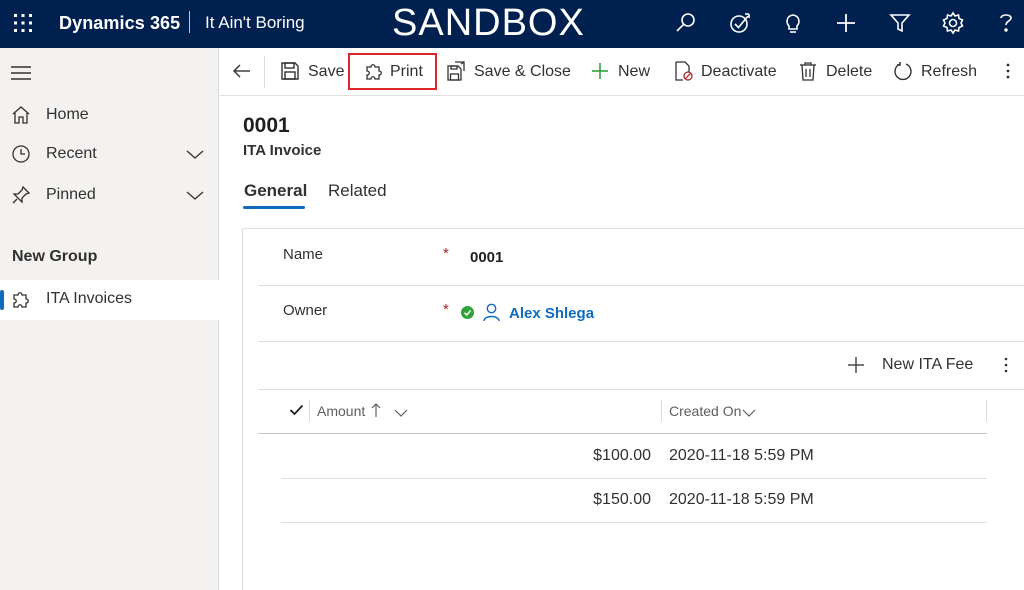  What do you see at coordinates (849, 71) in the screenshot?
I see `delete-label: Delete` at bounding box center [849, 71].